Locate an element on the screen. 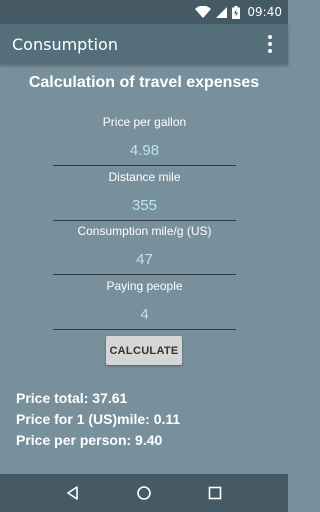 This screenshot has height=512, width=320. paying-people-input is located at coordinates (144, 315).